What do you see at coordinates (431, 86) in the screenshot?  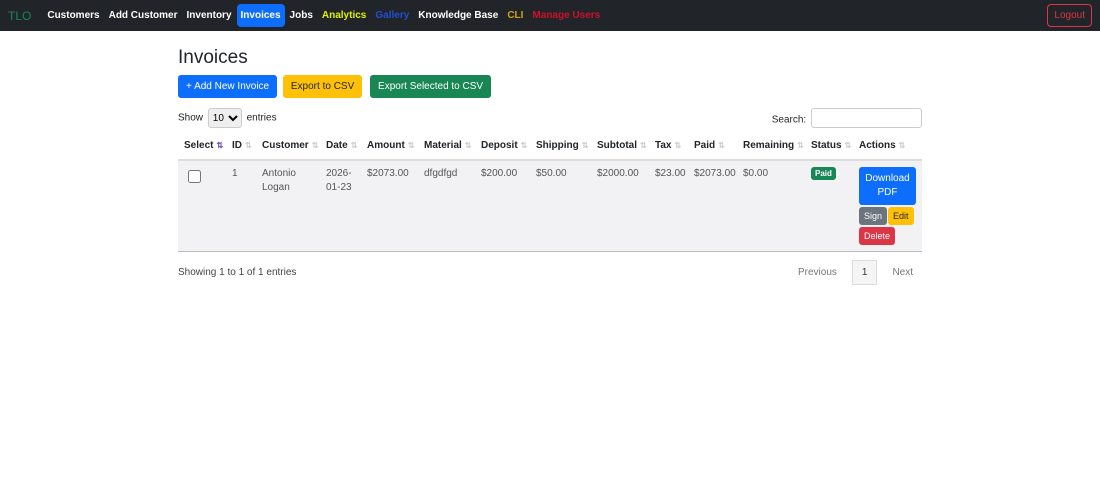 I see `export-selected-csv-button: Export Selected to CSV` at bounding box center [431, 86].